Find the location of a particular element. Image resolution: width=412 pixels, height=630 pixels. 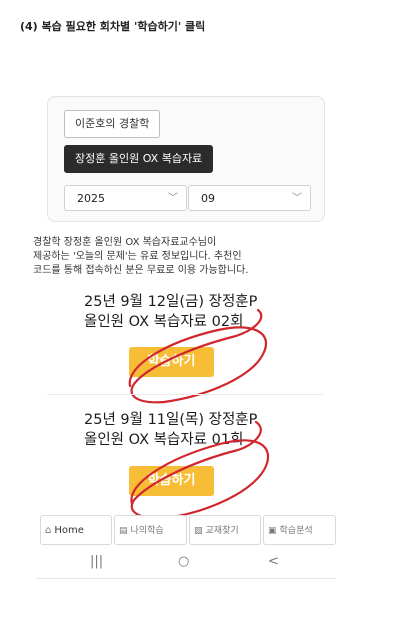

instruction-text: (4) 복습 필요한 회차별 '학습하기' 클릭 is located at coordinates (113, 26).